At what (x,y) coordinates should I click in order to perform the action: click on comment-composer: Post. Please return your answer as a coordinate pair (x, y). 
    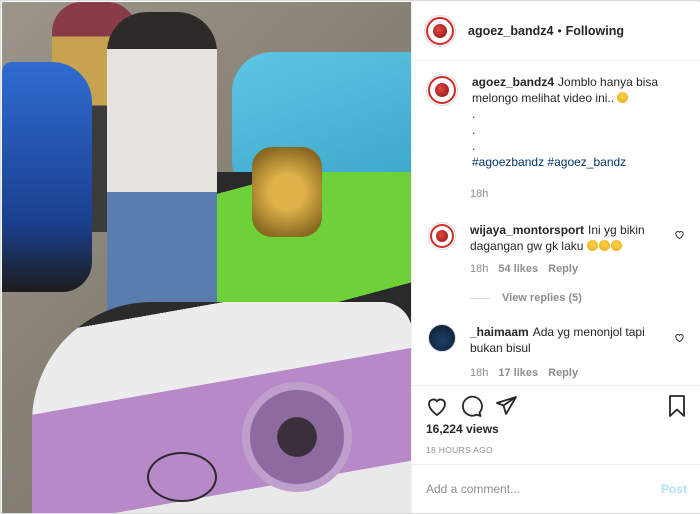
    Looking at the image, I should click on (556, 488).